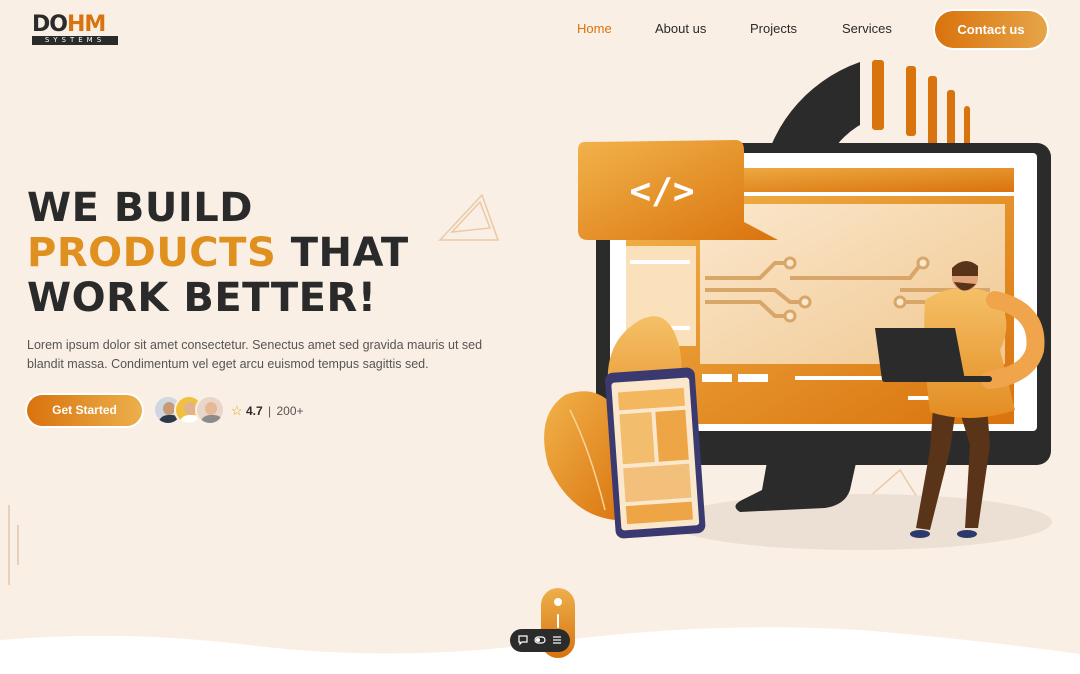 Image resolution: width=1080 pixels, height=674 pixels. Describe the element at coordinates (210, 410) in the screenshot. I see `avatar` at that location.